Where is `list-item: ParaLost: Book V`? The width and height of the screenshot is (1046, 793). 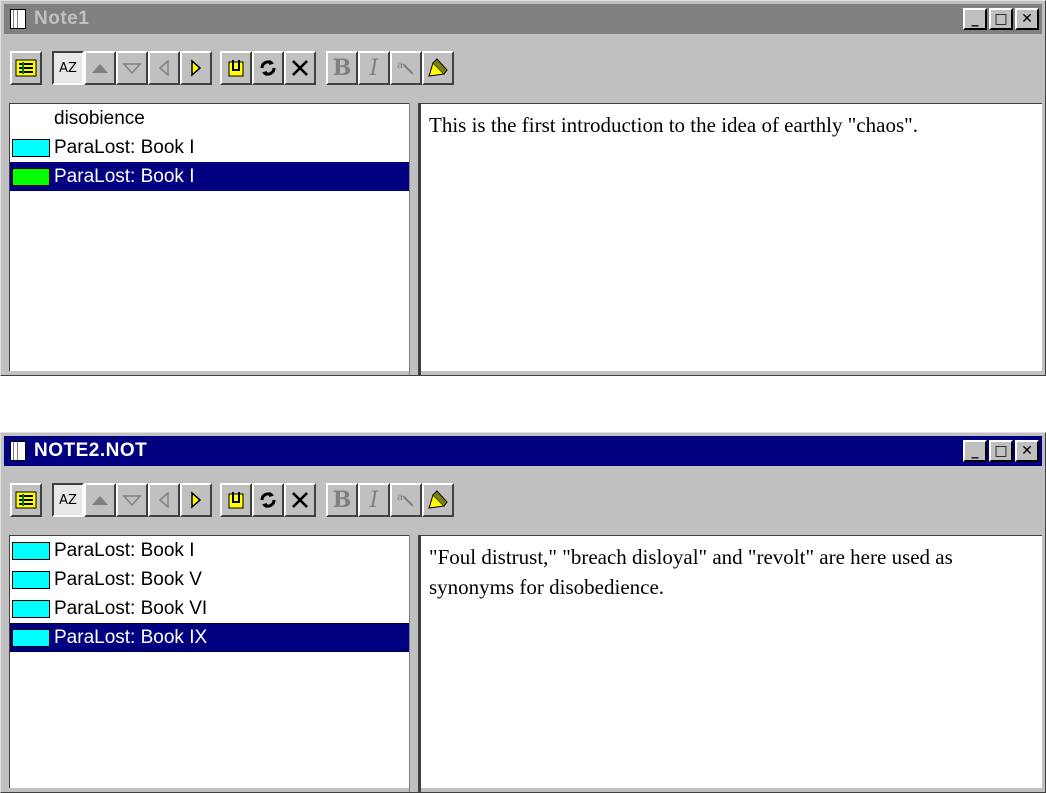
list-item: ParaLost: Book V is located at coordinates (210, 579).